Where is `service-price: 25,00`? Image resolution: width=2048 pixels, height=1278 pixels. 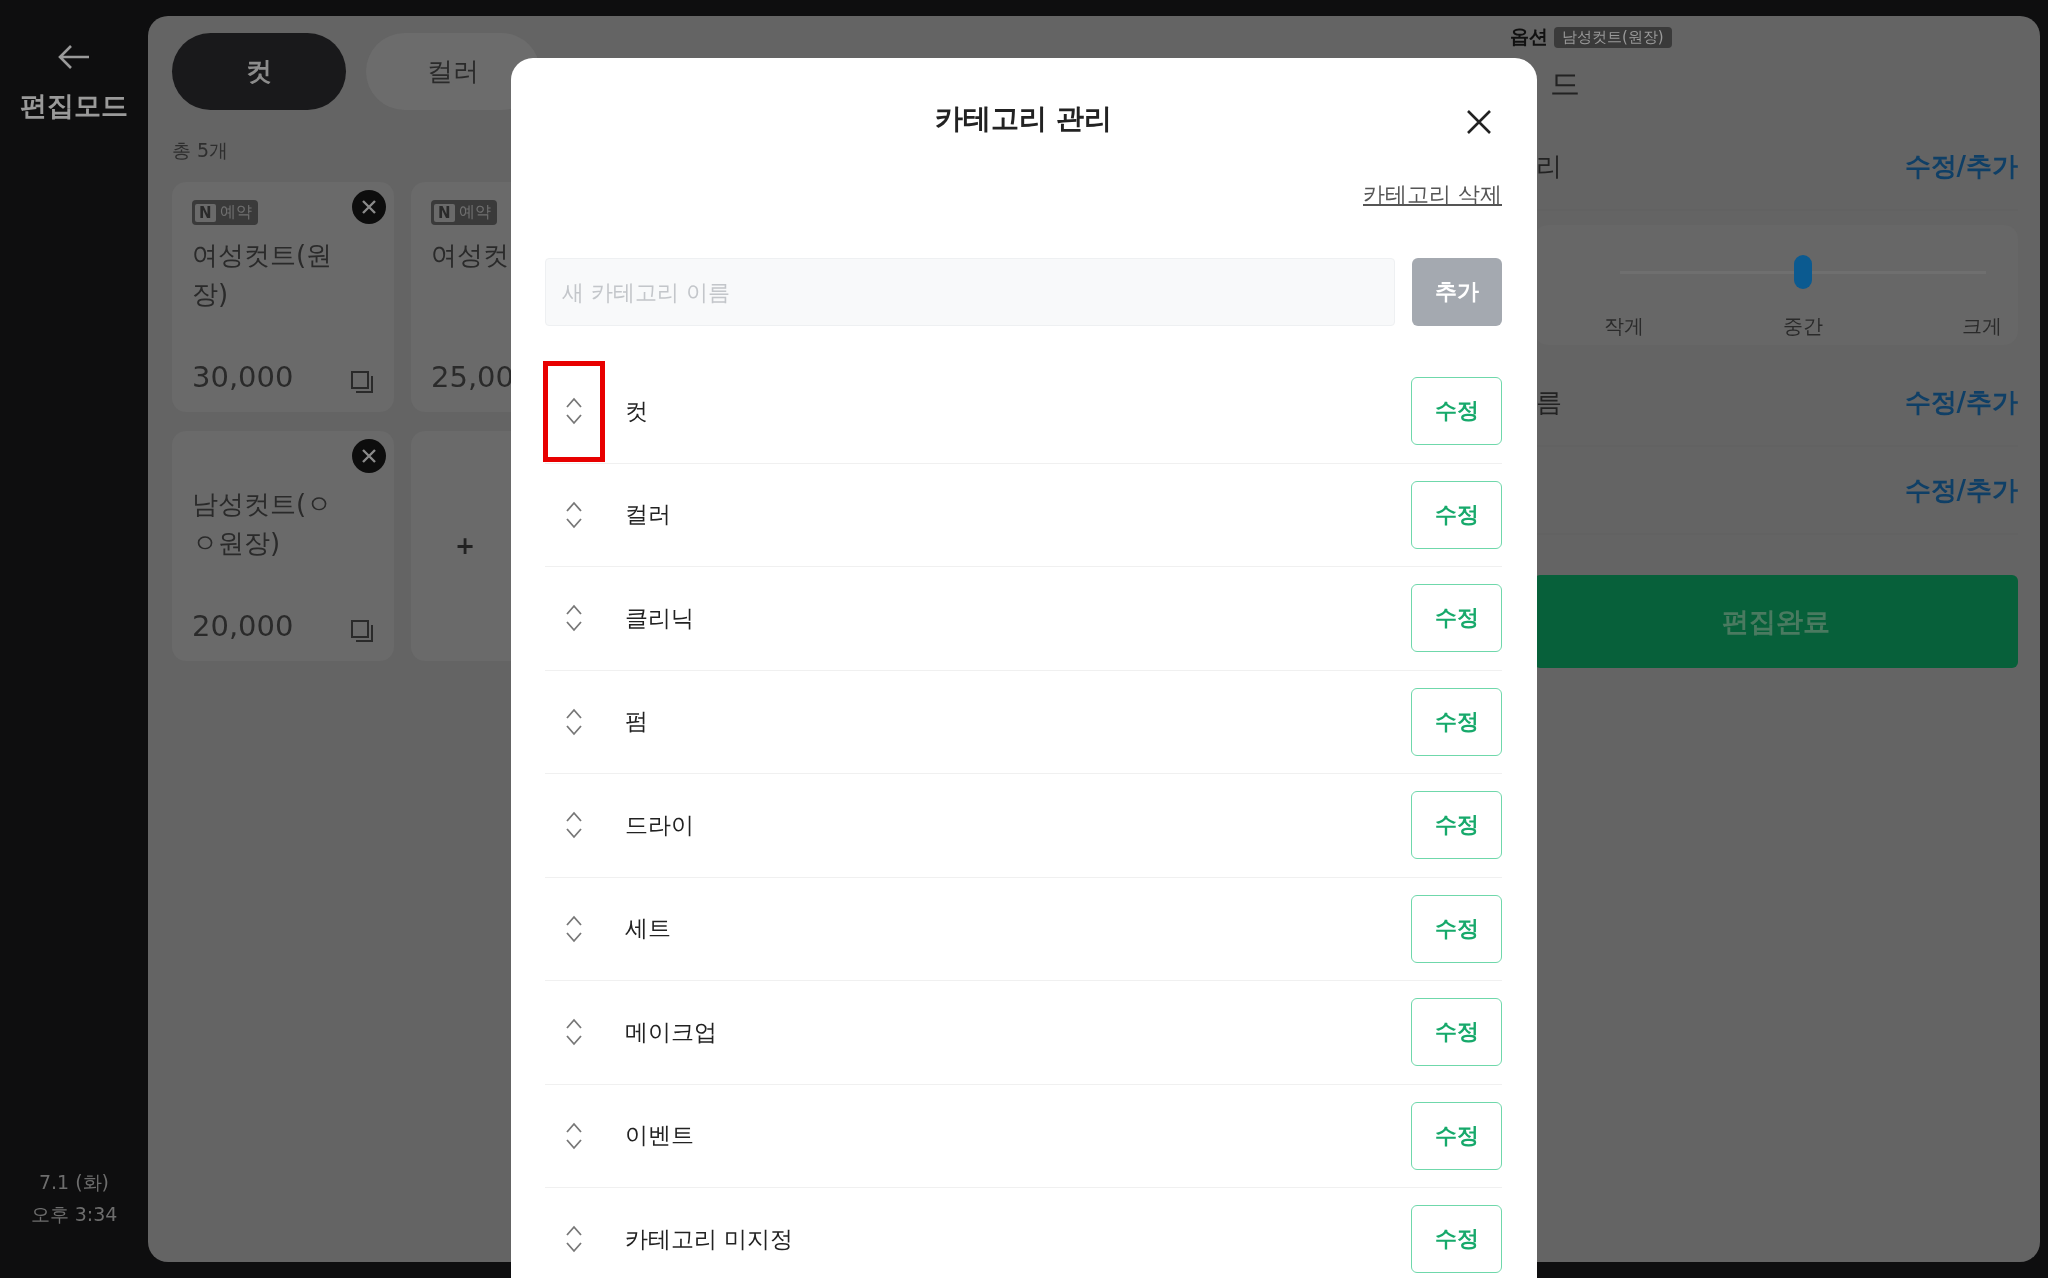 service-price: 25,00 is located at coordinates (473, 377).